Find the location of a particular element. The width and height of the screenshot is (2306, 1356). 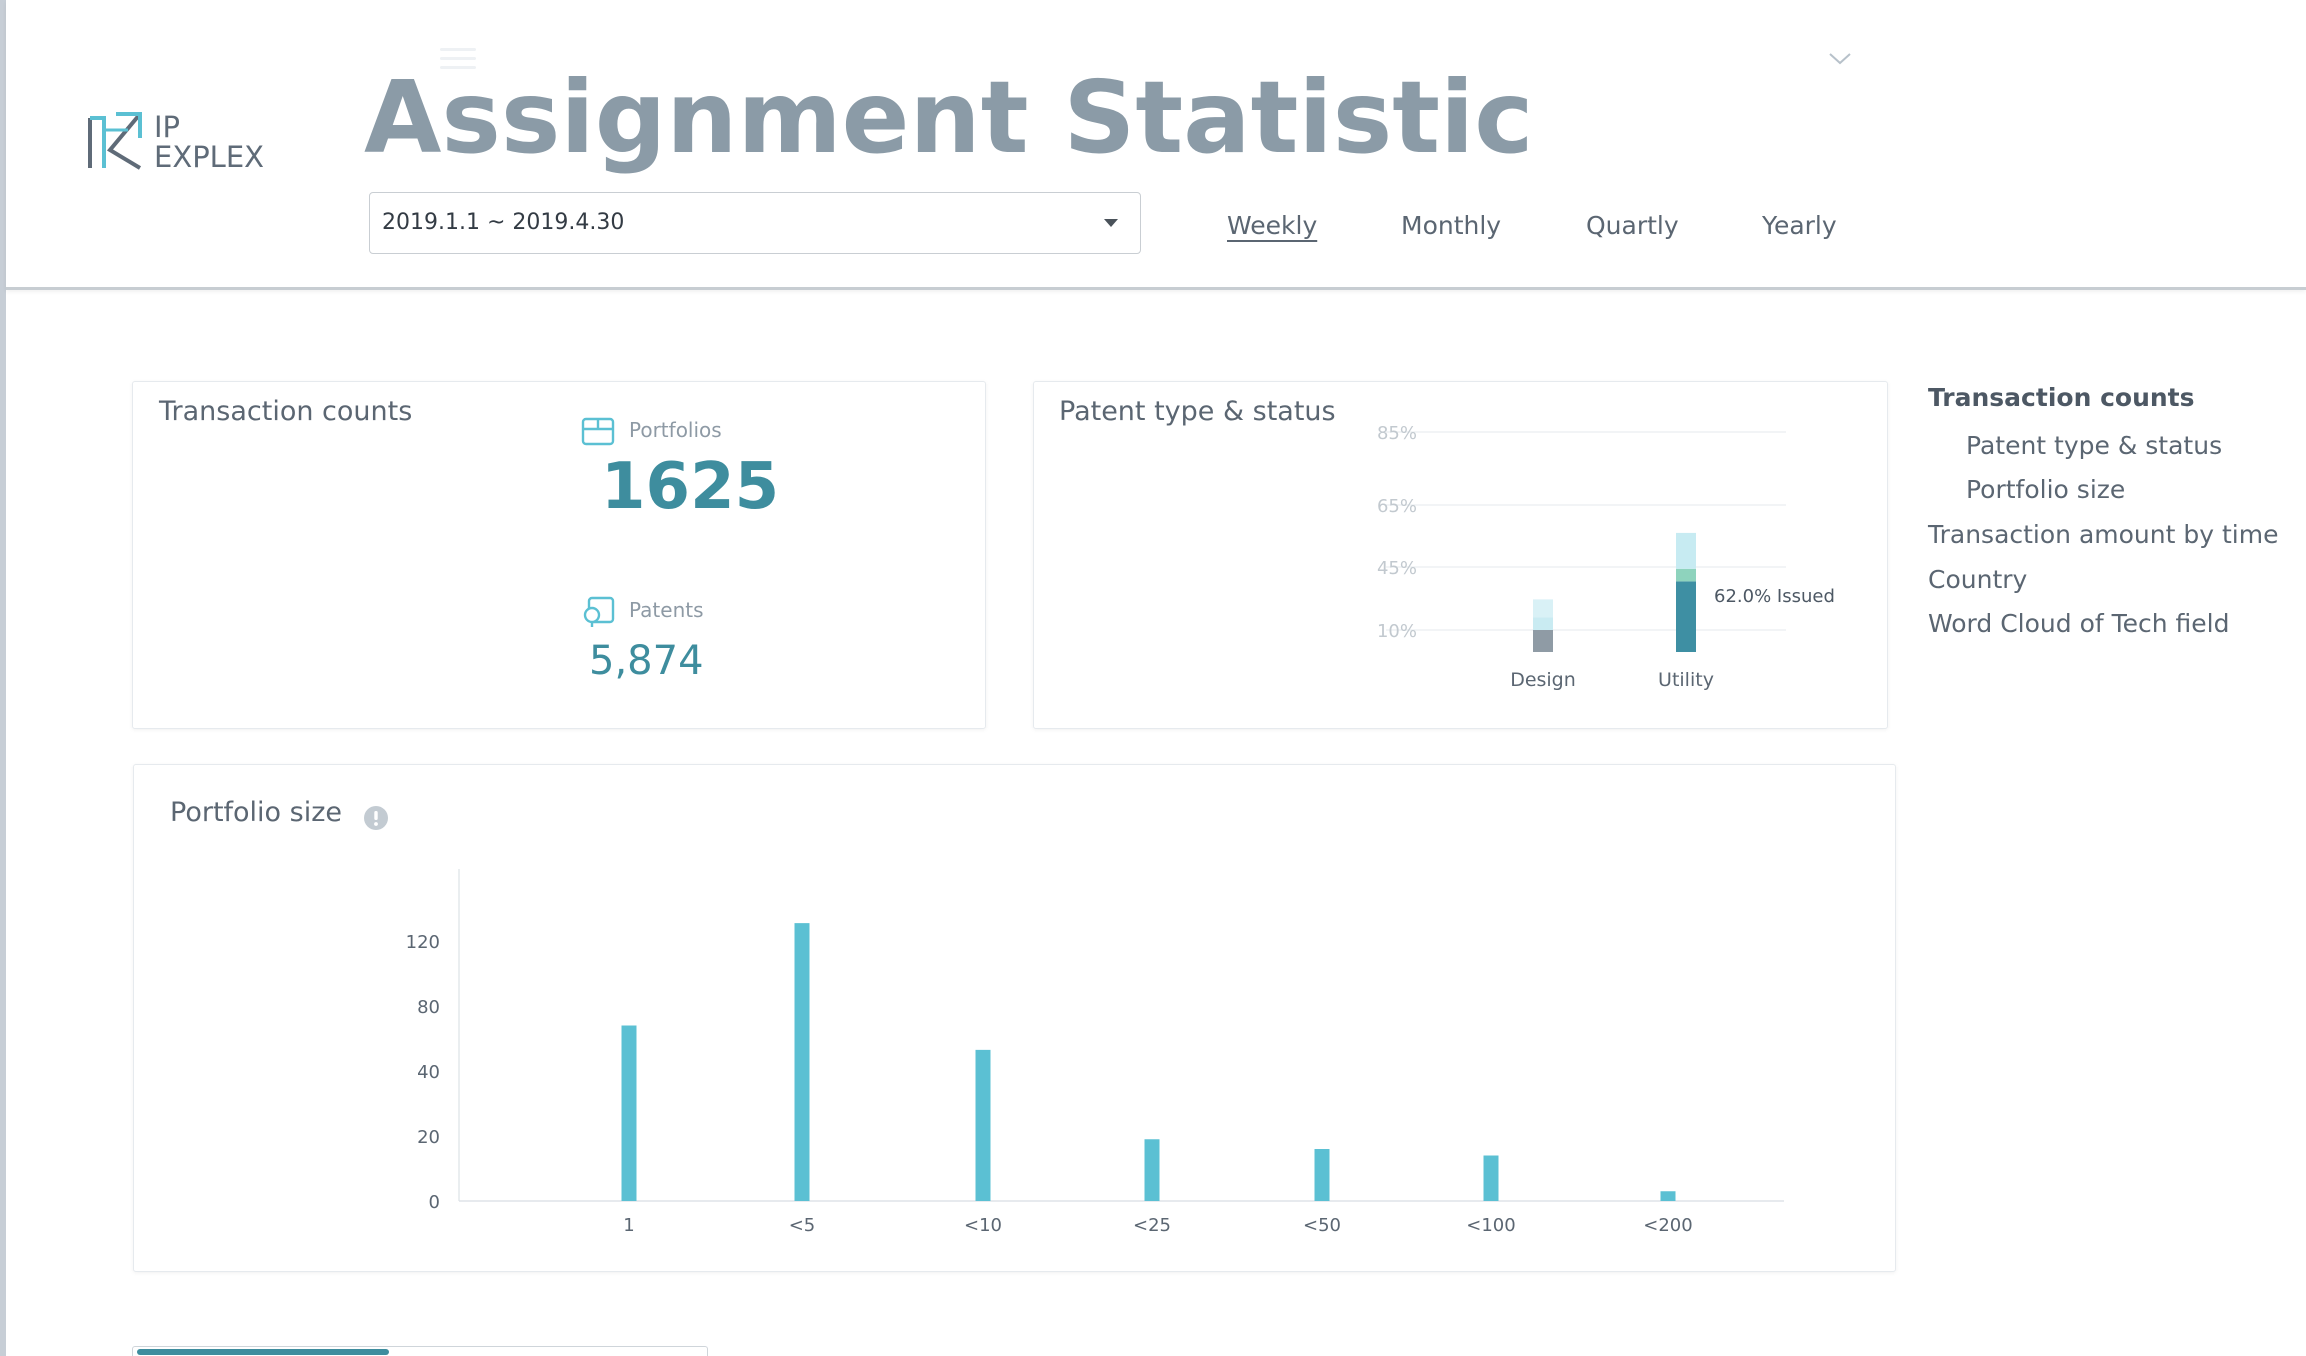

portfolios-label: Portfolios is located at coordinates (675, 430).